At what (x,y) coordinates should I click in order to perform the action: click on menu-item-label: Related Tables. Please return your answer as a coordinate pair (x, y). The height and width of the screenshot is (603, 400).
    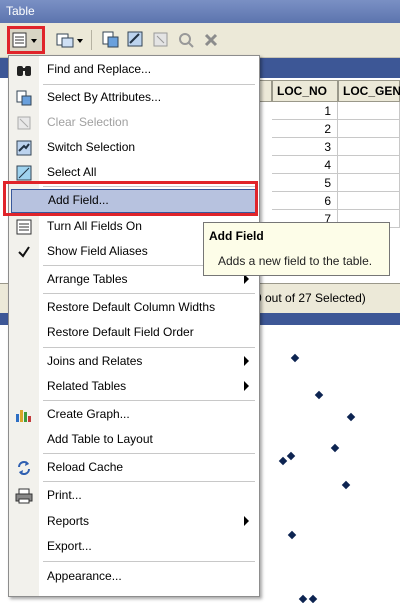
    Looking at the image, I should click on (87, 386).